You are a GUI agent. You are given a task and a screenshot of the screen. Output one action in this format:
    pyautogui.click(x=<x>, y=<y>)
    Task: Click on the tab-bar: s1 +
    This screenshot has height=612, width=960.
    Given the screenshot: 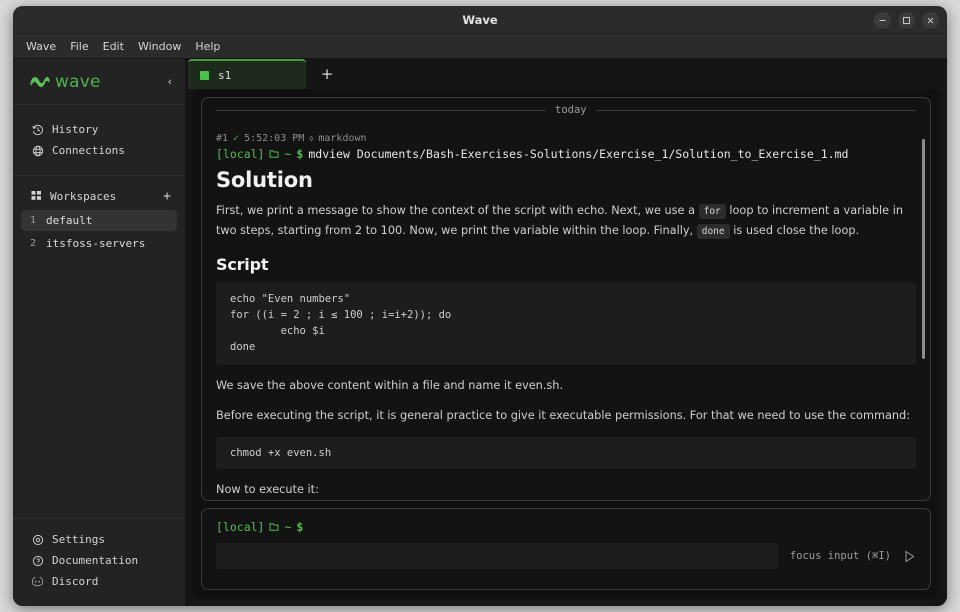 What is the action you would take?
    pyautogui.click(x=566, y=74)
    